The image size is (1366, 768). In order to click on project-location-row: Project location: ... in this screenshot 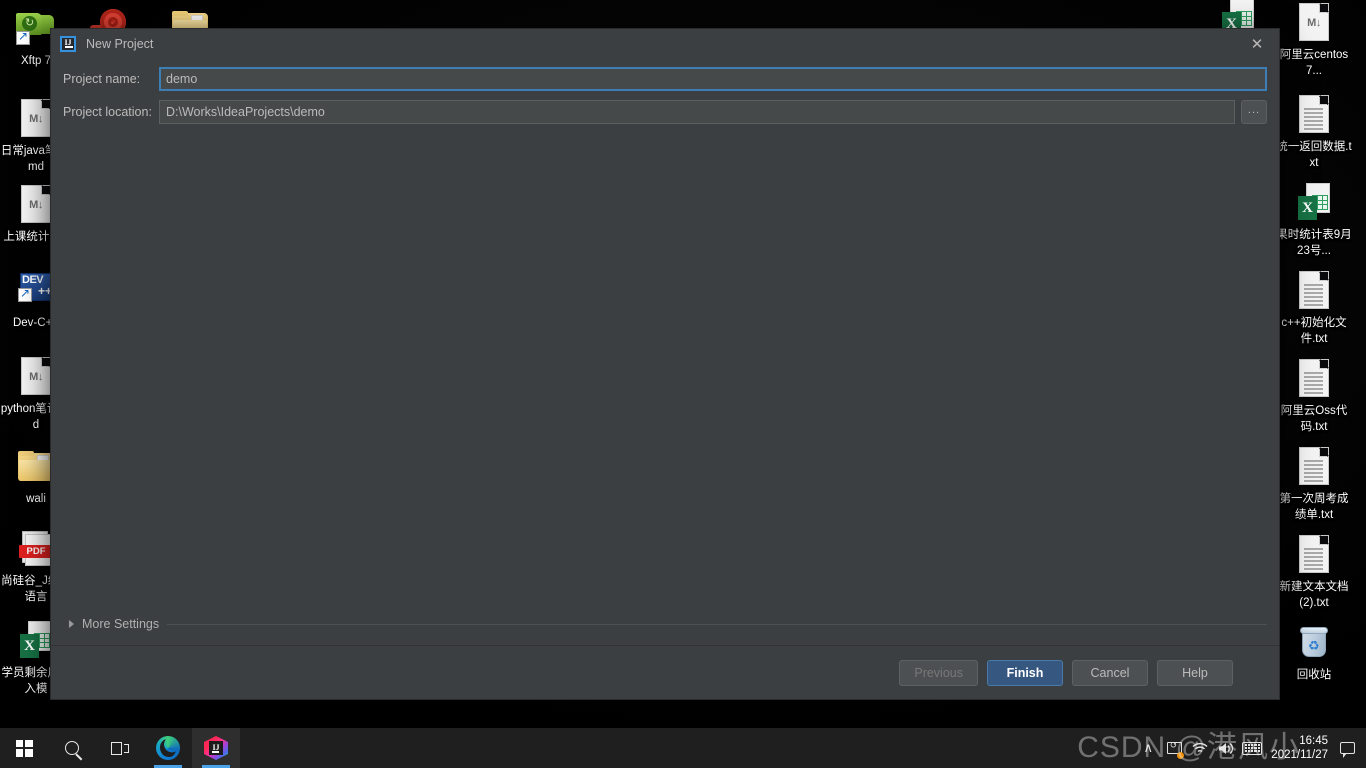, I will do `click(665, 112)`.